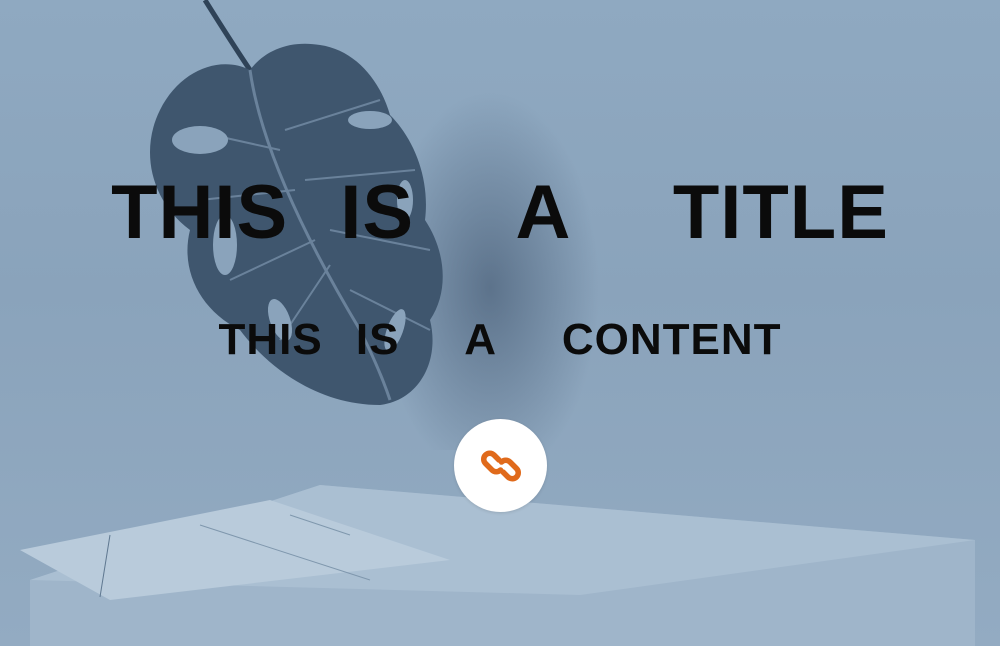  Describe the element at coordinates (500, 339) in the screenshot. I see `hero-content: THIS IS A CONTENT` at that location.